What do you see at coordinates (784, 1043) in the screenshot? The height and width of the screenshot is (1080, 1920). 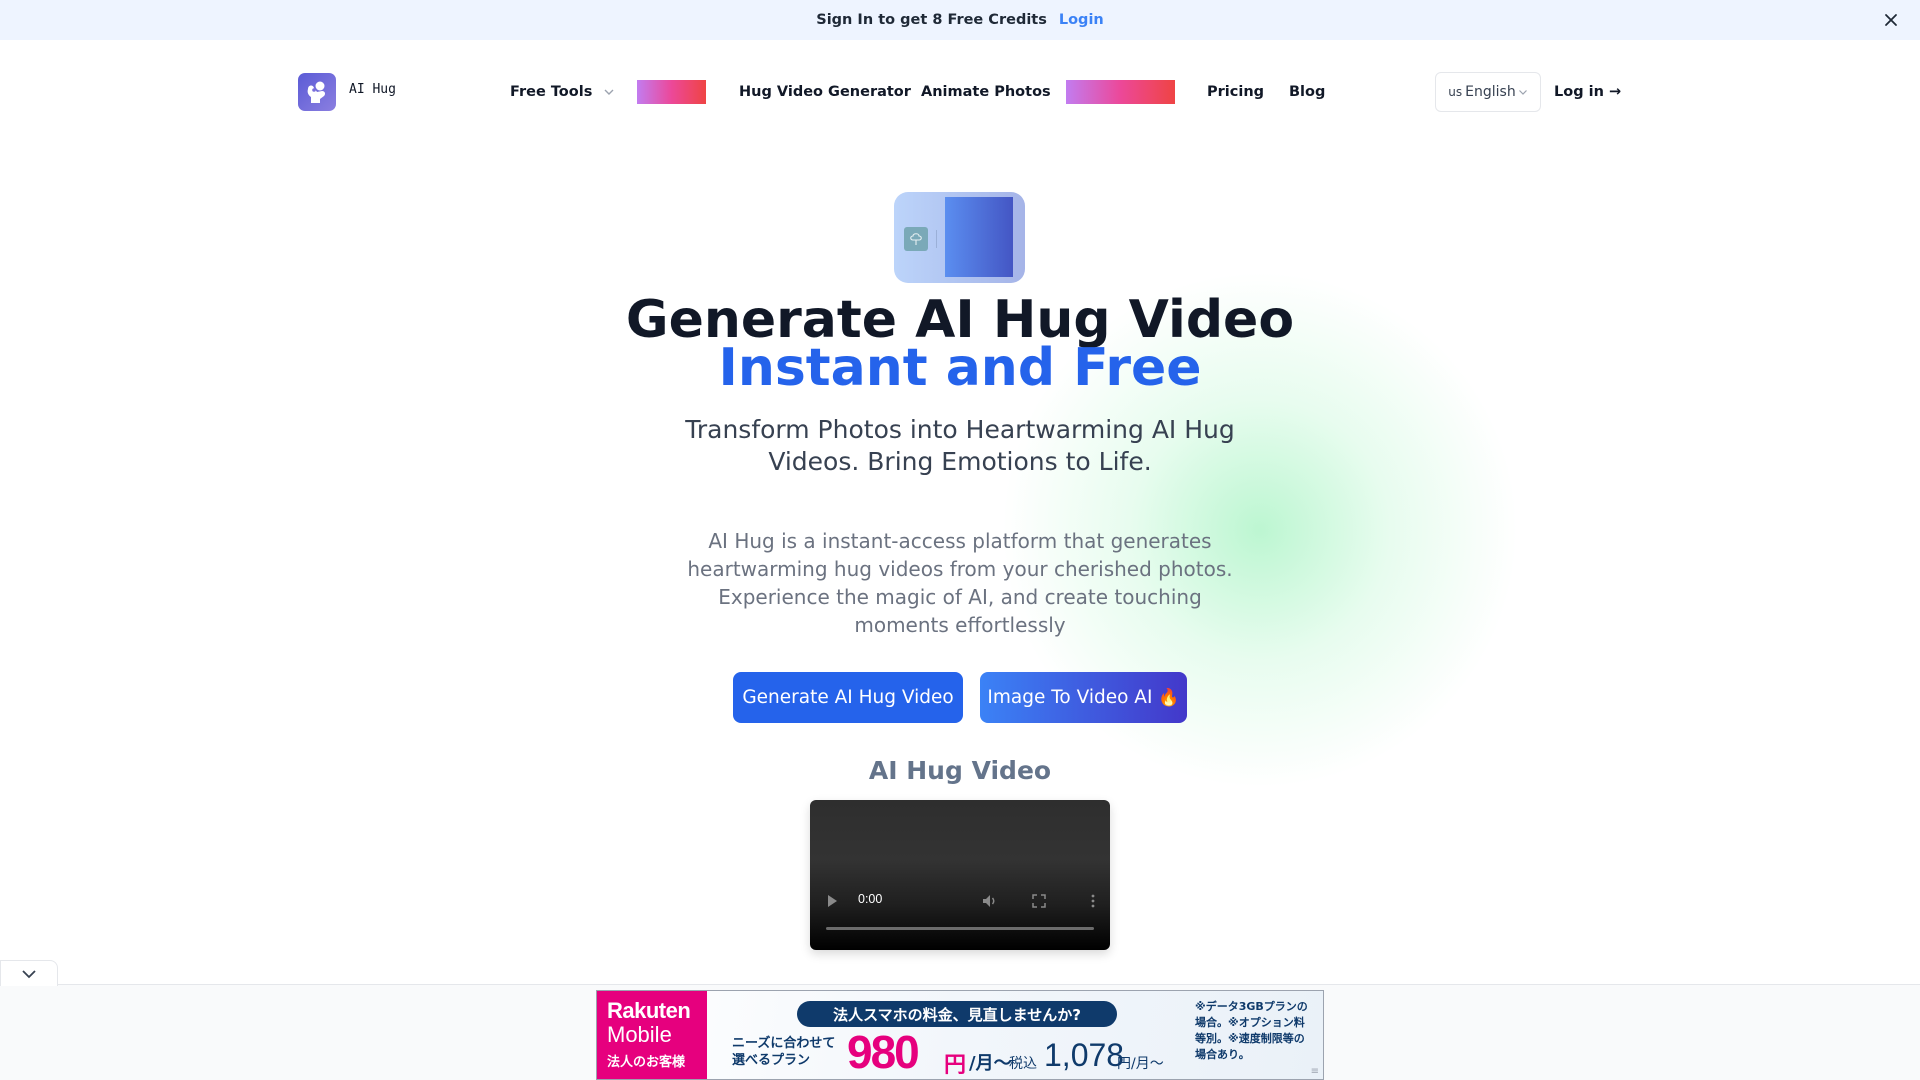 I see `ad-plan-line1: ニーズに合わせて` at bounding box center [784, 1043].